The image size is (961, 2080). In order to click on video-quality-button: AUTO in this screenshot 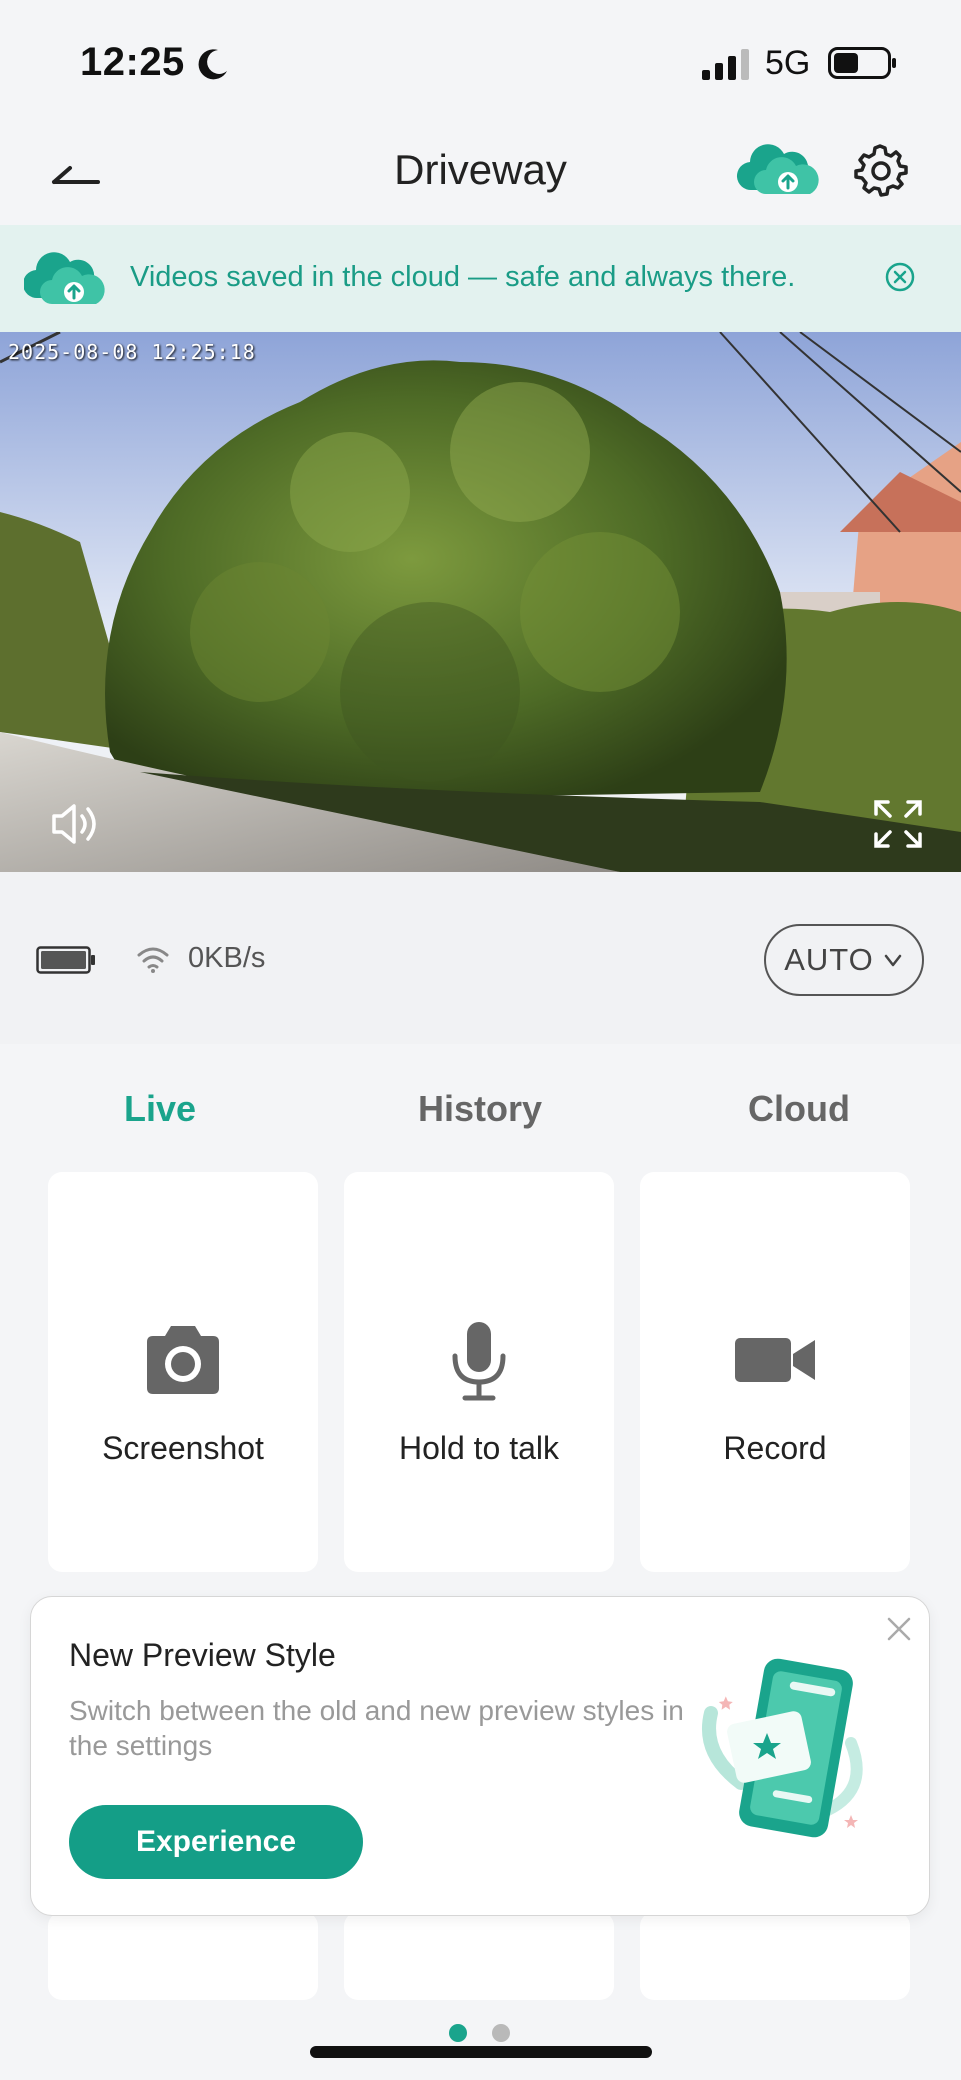, I will do `click(844, 960)`.